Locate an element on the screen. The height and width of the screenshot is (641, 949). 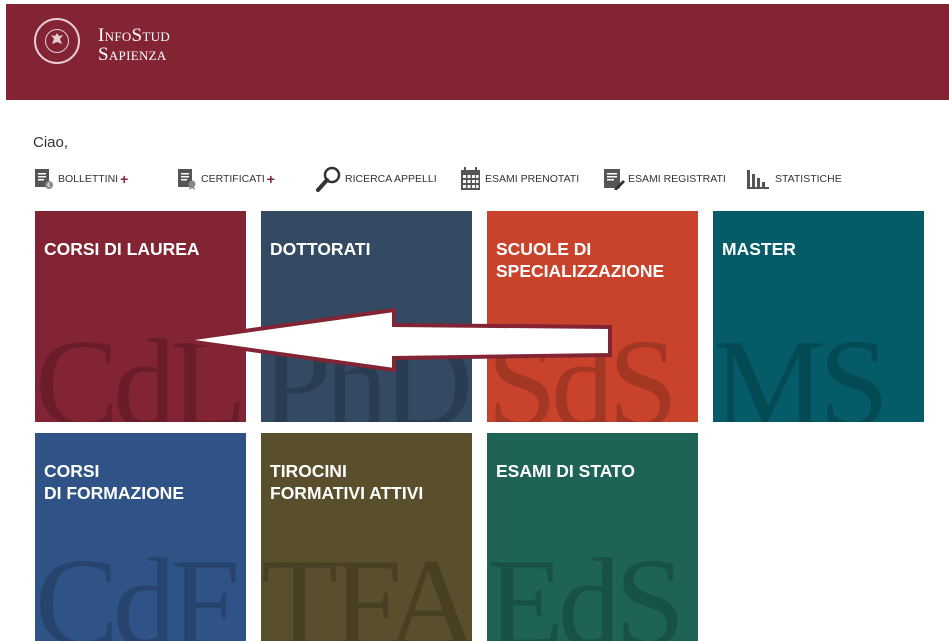
toolbar-esami-registrati: ESAMI REGISTRATI is located at coordinates (664, 179).